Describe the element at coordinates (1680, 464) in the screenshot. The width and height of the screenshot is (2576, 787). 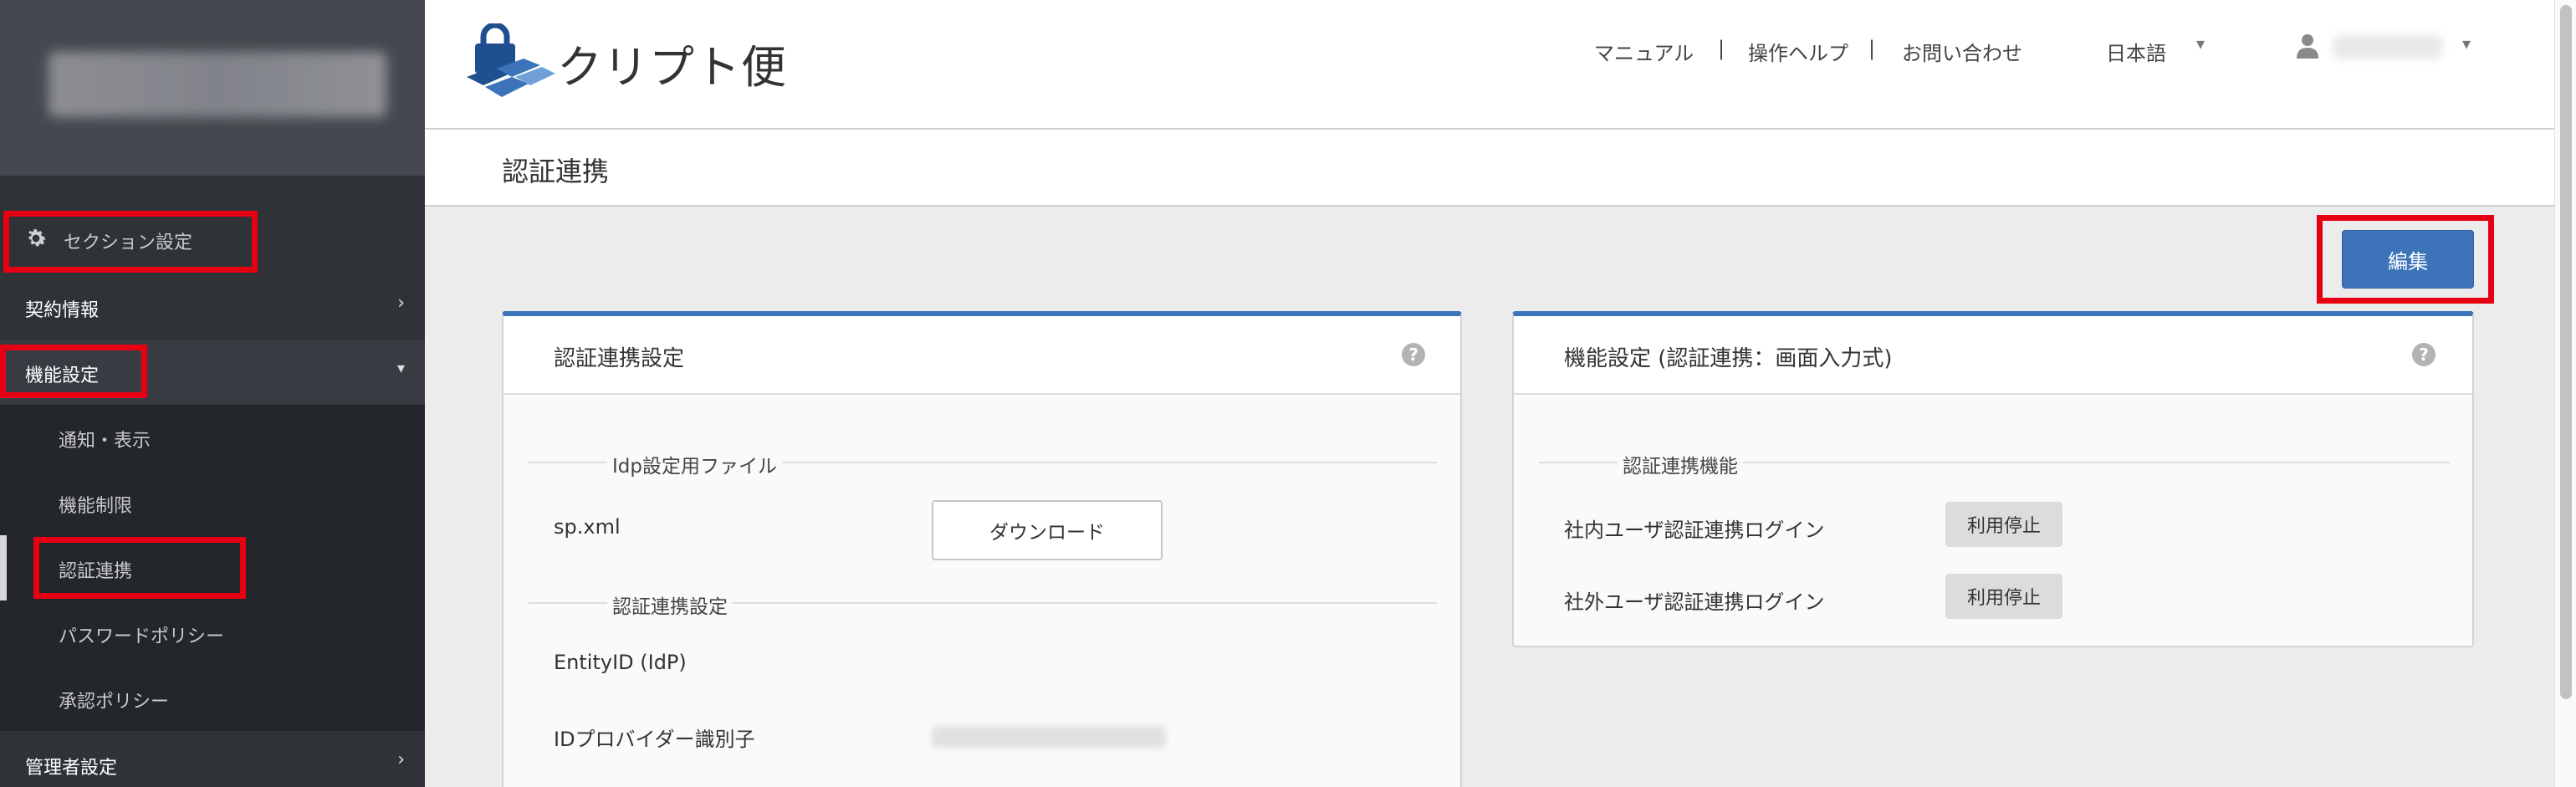
I see `section-label: 認証連携機能` at that location.